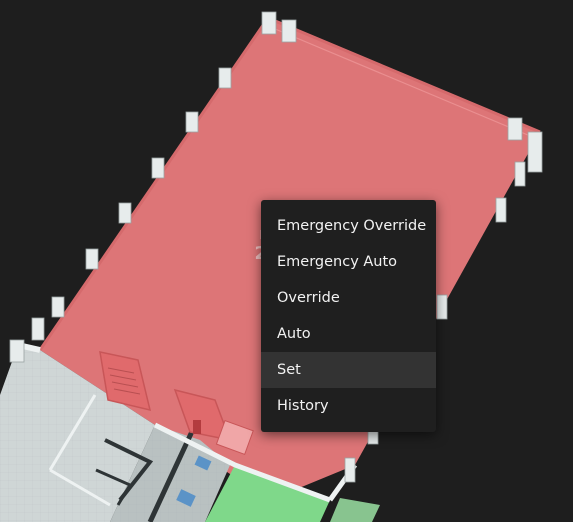 This screenshot has width=573, height=522. I want to click on menu-item-emergency-override: Emergency Override, so click(348, 226).